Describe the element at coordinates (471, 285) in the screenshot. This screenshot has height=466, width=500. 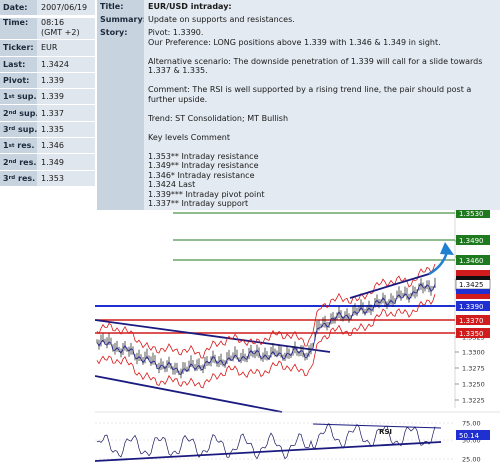
I see `level-tag-label: 1.3425` at that location.